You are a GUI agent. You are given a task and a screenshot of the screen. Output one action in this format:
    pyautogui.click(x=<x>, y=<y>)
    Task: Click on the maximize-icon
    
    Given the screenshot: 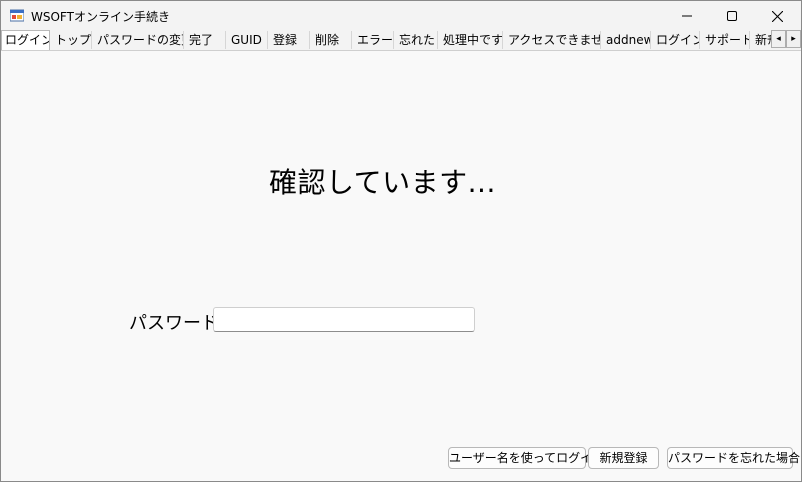 What is the action you would take?
    pyautogui.click(x=732, y=16)
    